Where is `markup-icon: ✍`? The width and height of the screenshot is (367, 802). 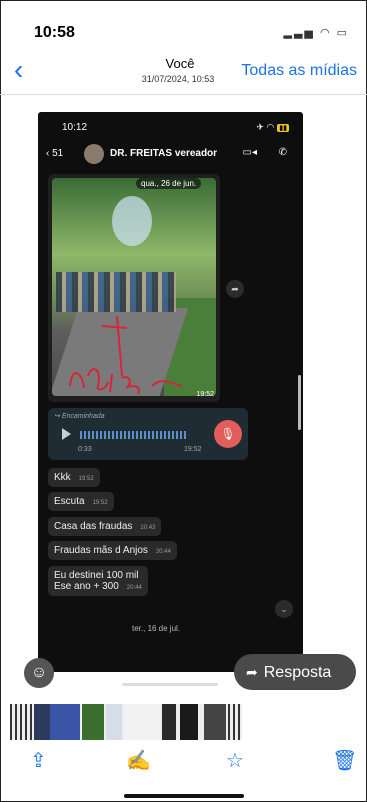
markup-icon: ✍ is located at coordinates (138, 760).